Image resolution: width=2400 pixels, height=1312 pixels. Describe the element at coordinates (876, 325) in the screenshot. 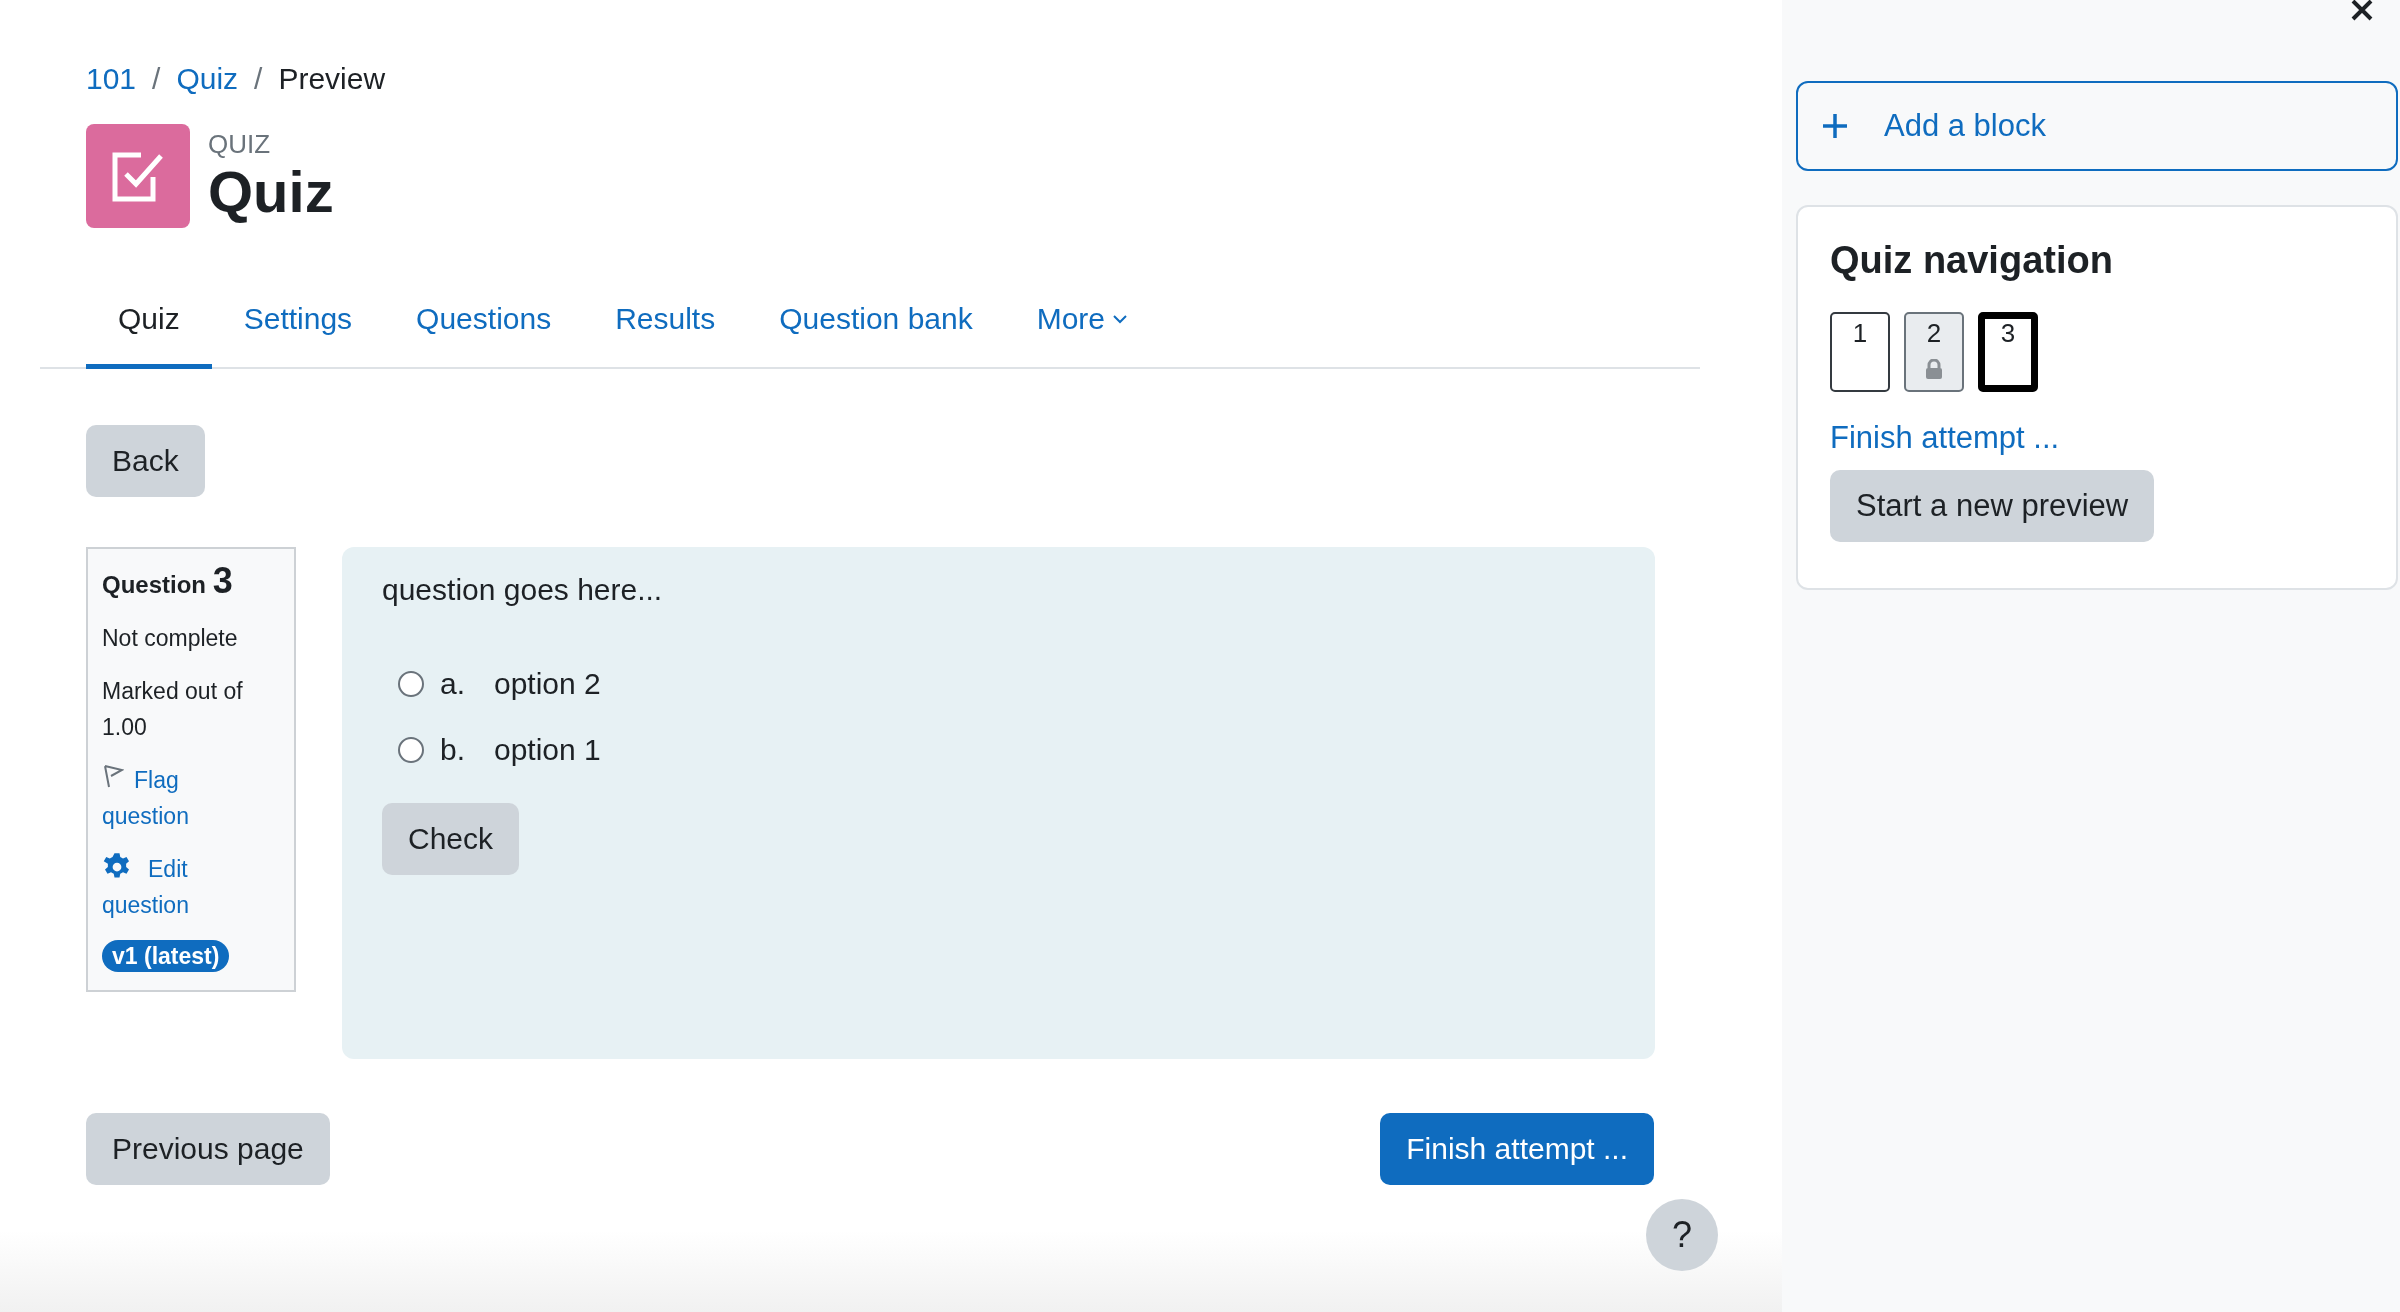

I see `nav-tab: Question bank` at that location.